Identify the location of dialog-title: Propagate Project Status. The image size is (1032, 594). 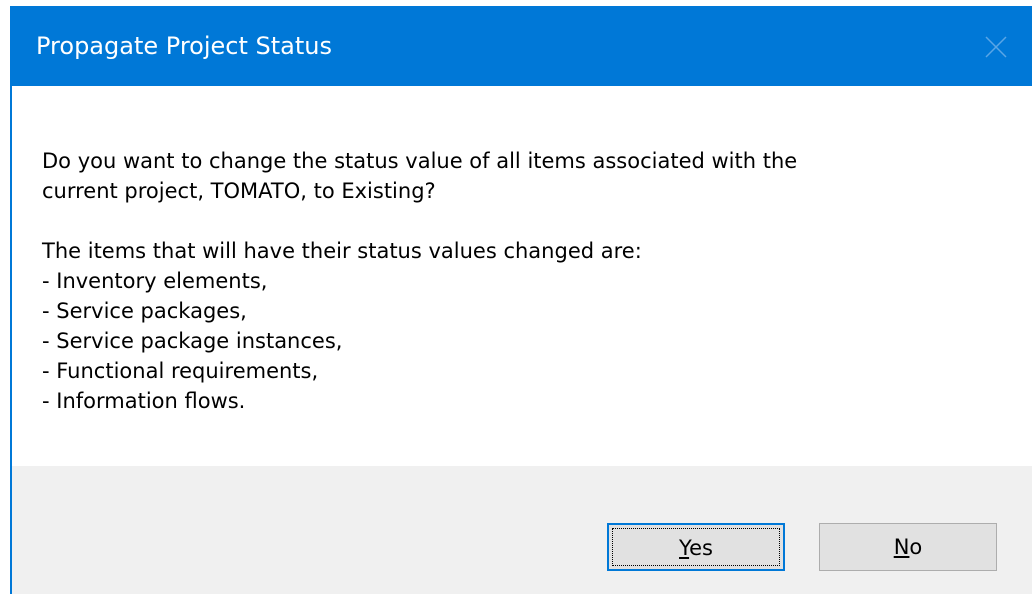
(184, 46).